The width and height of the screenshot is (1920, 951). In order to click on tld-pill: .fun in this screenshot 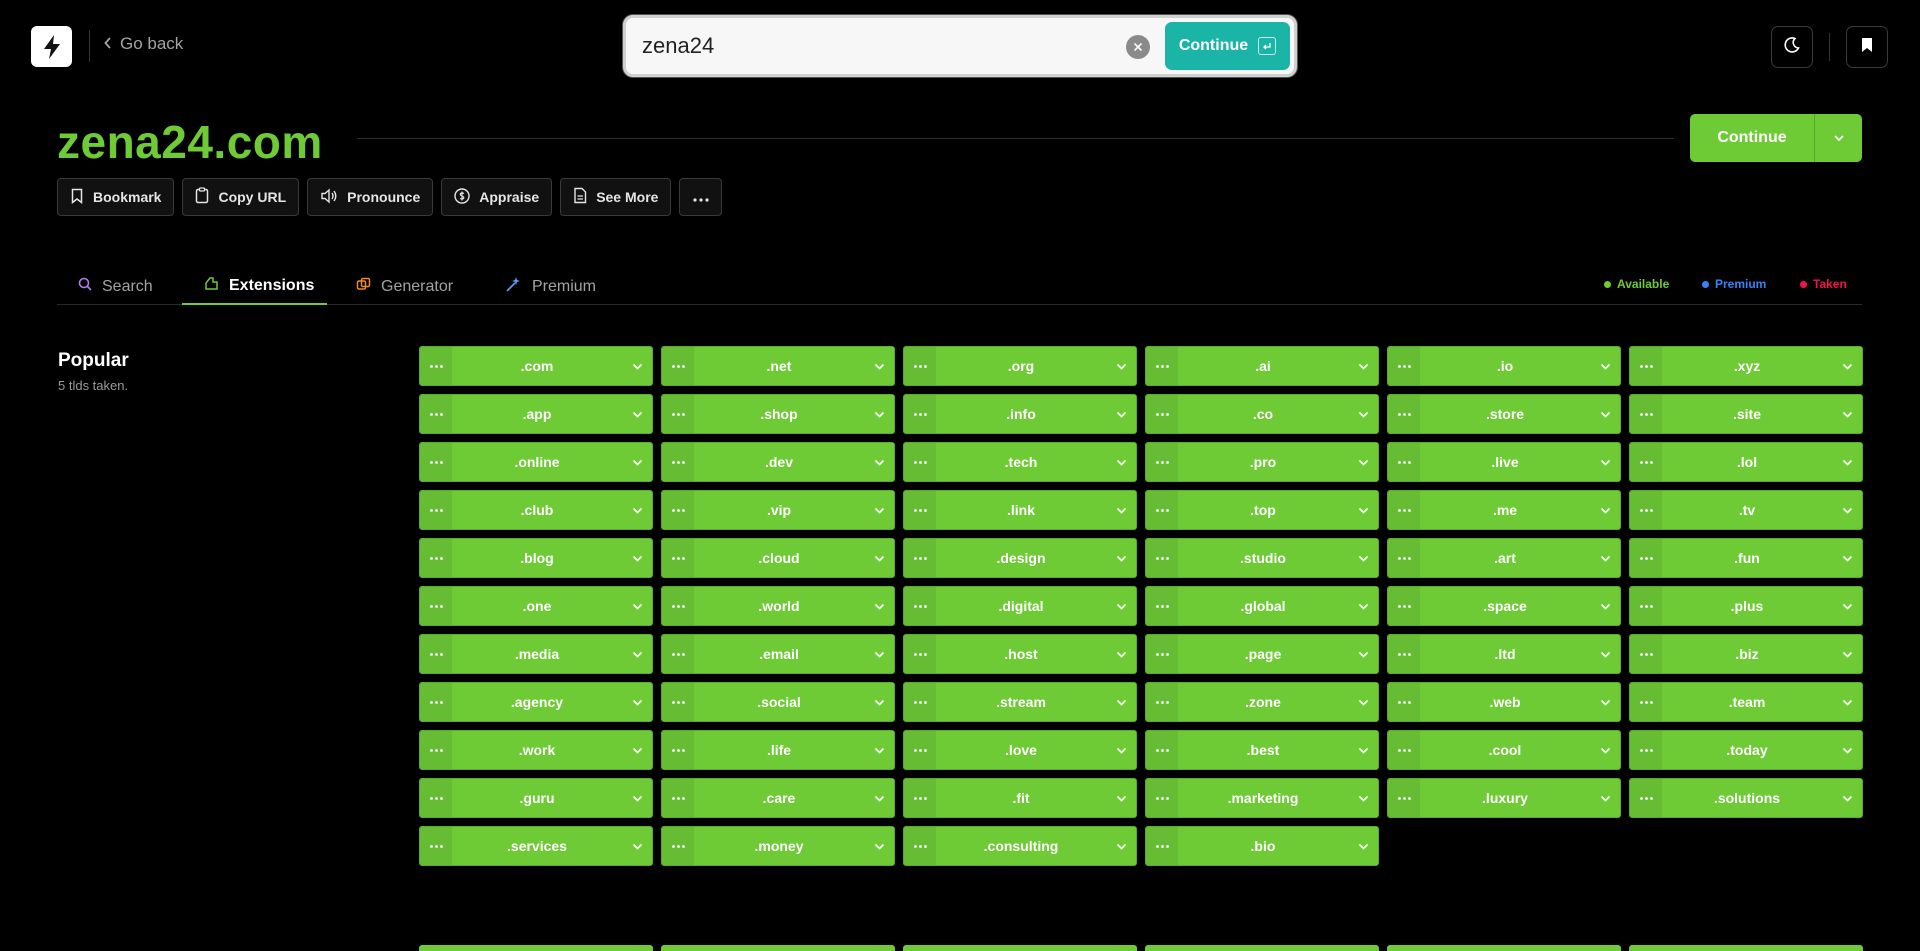, I will do `click(1746, 558)`.